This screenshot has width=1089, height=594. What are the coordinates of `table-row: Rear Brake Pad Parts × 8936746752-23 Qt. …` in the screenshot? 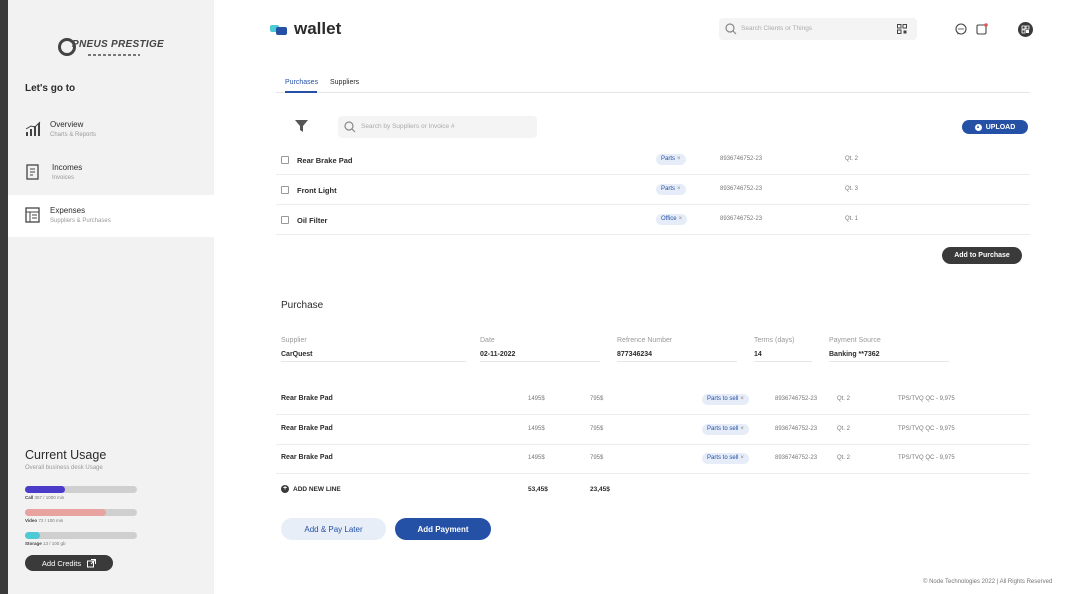 It's located at (653, 160).